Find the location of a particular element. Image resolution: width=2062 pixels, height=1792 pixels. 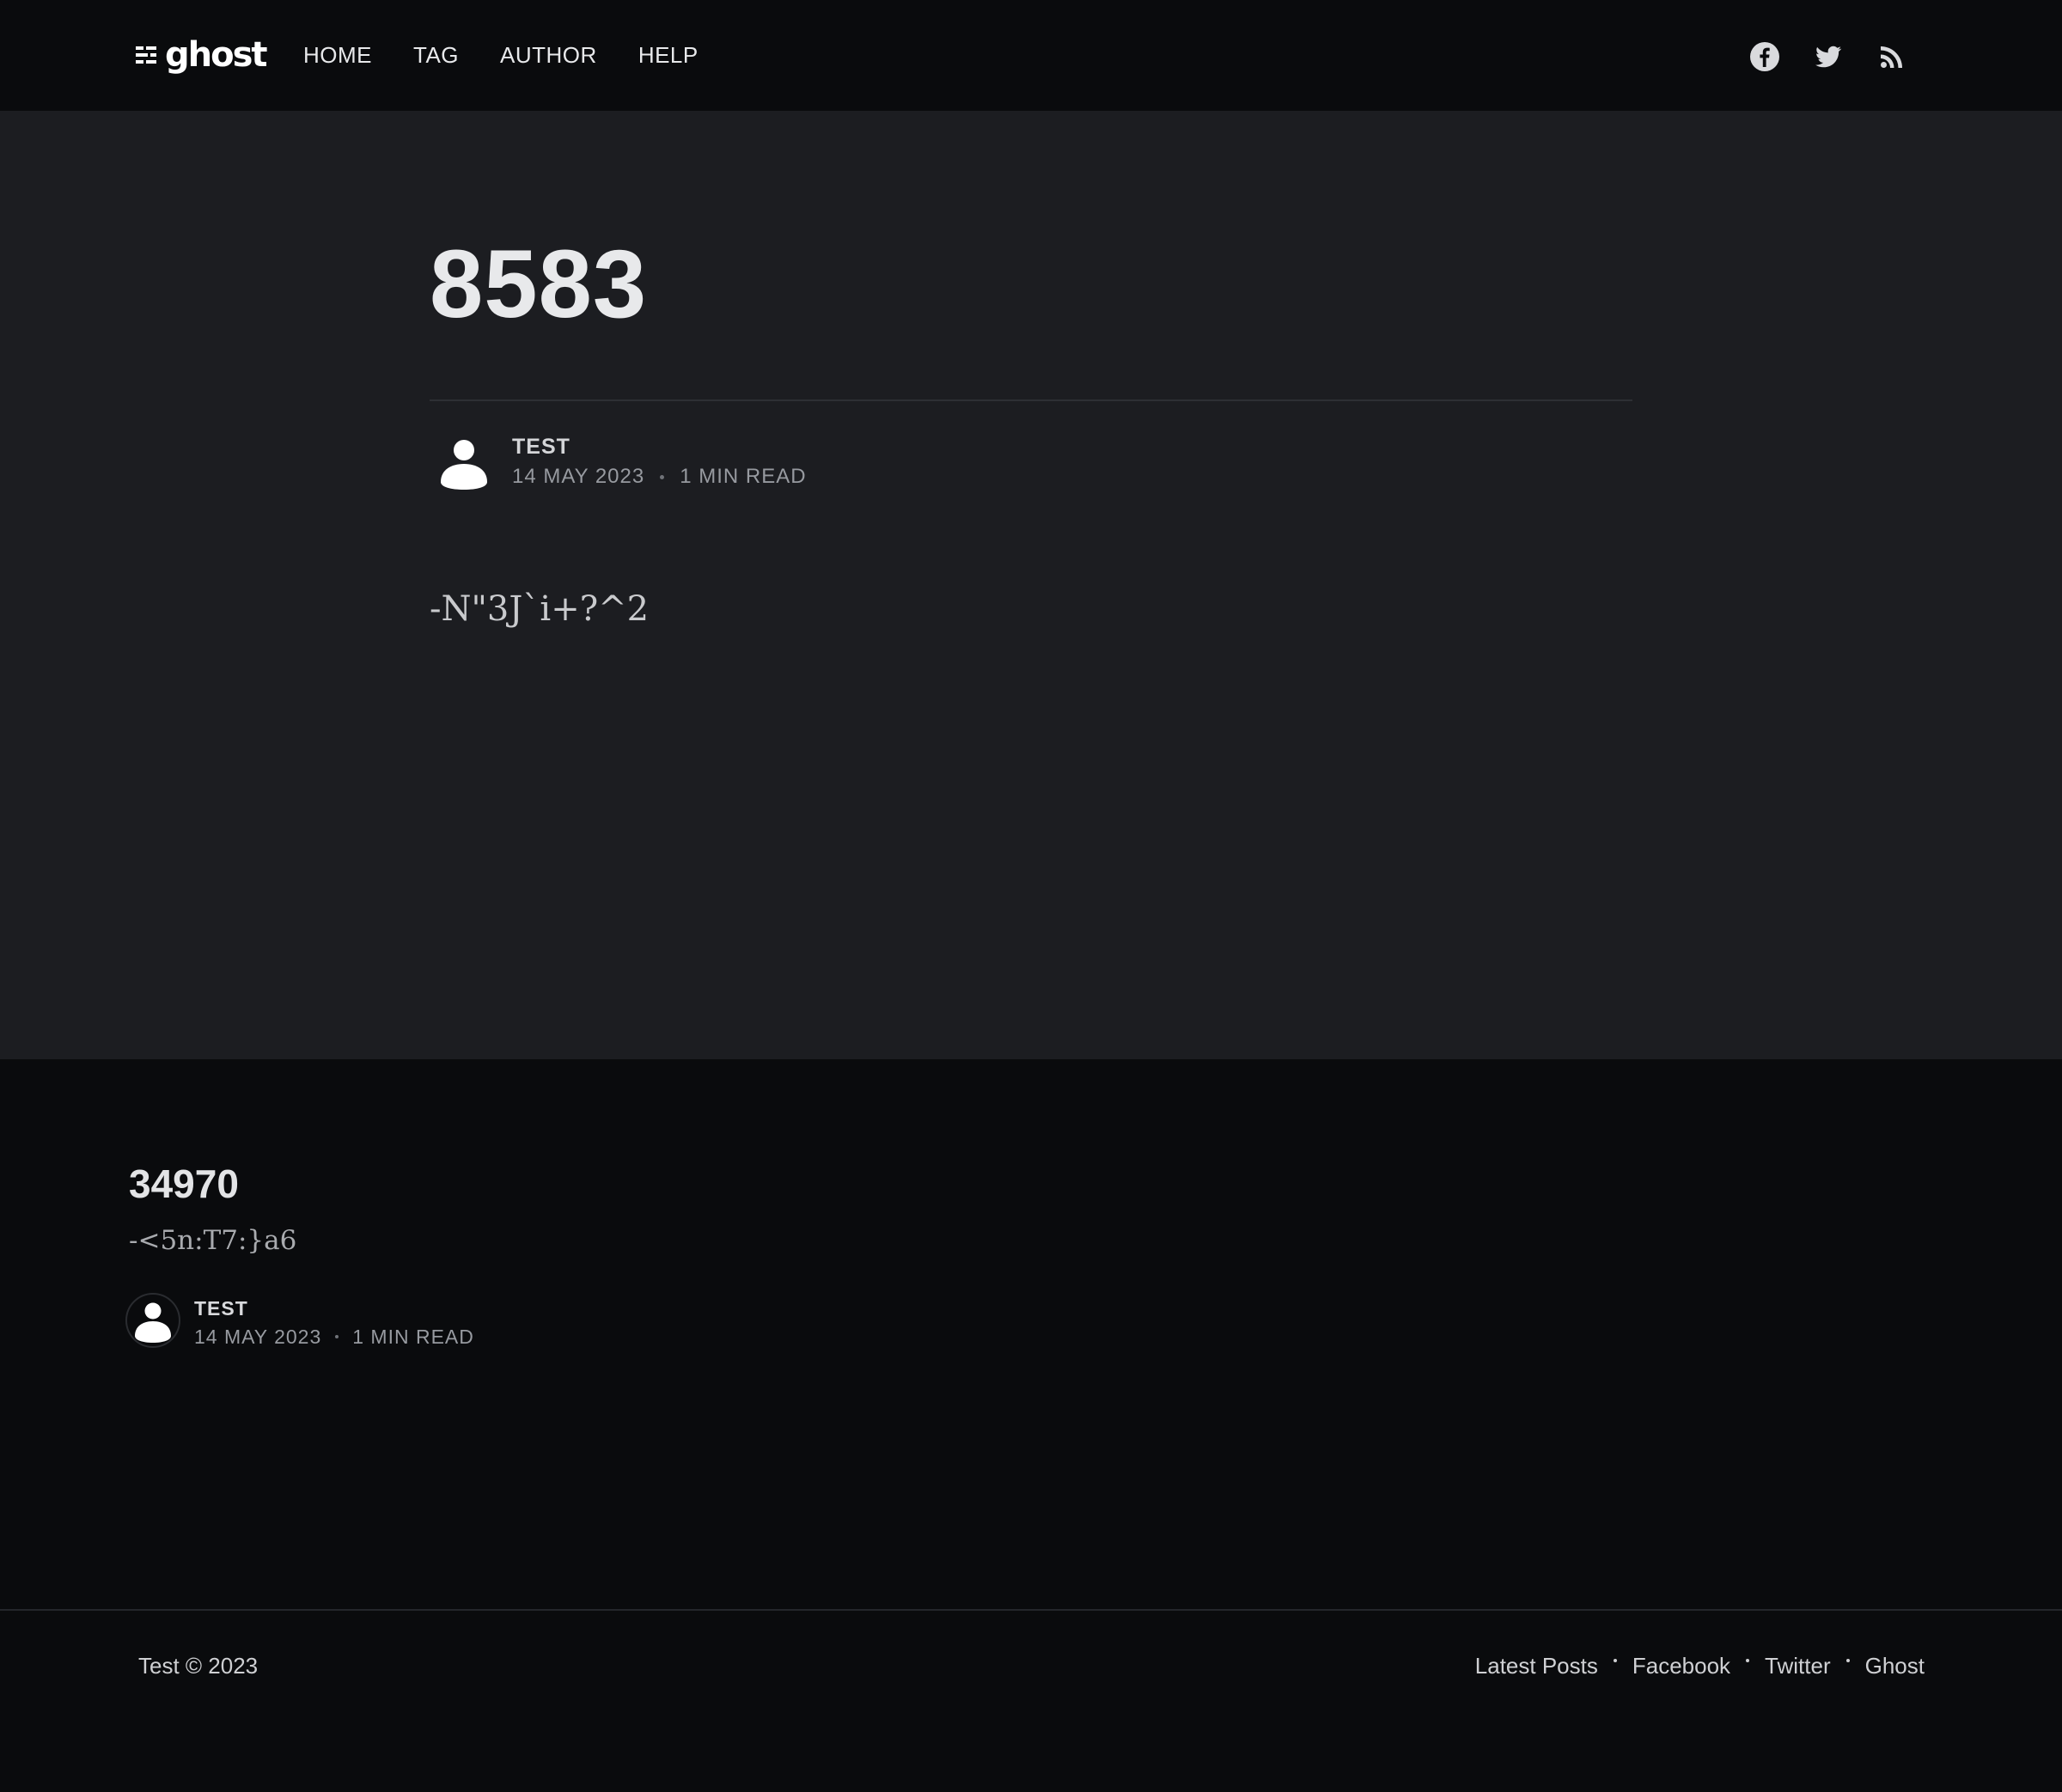

social-links is located at coordinates (1828, 57).